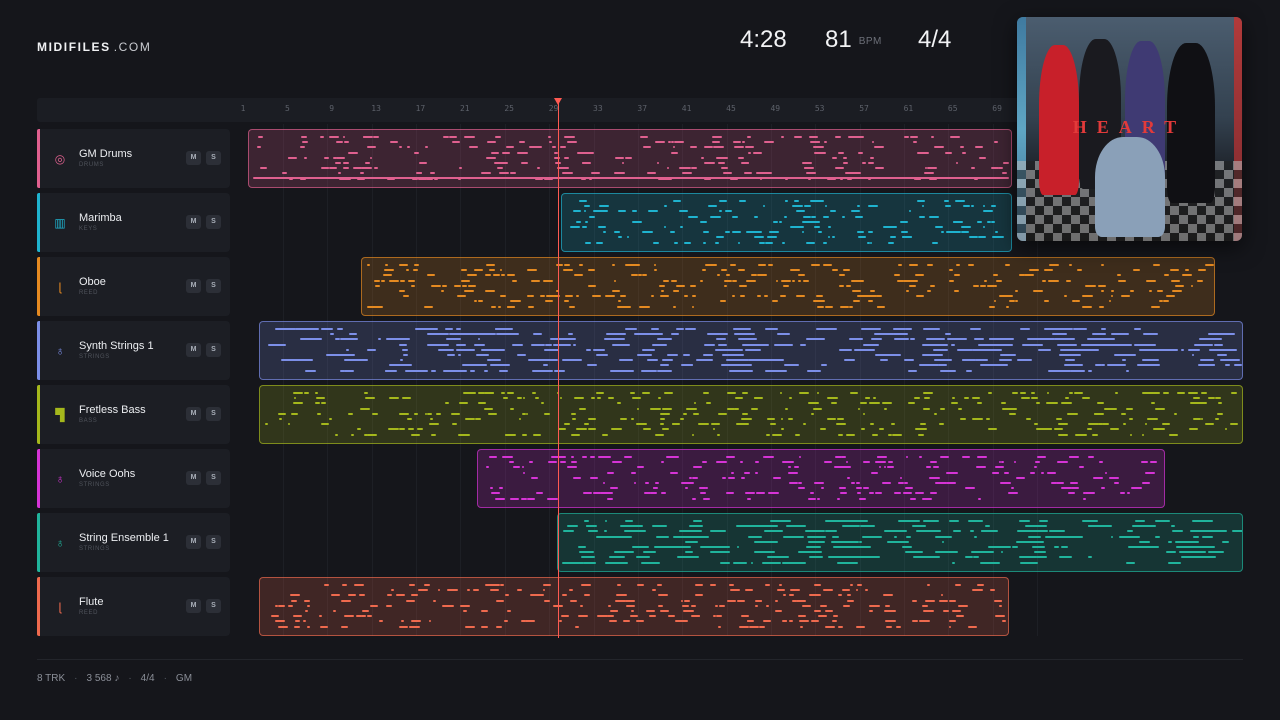 Image resolution: width=1280 pixels, height=720 pixels. I want to click on track-header: ◎ GM Drums DRUMS M S, so click(133, 158).